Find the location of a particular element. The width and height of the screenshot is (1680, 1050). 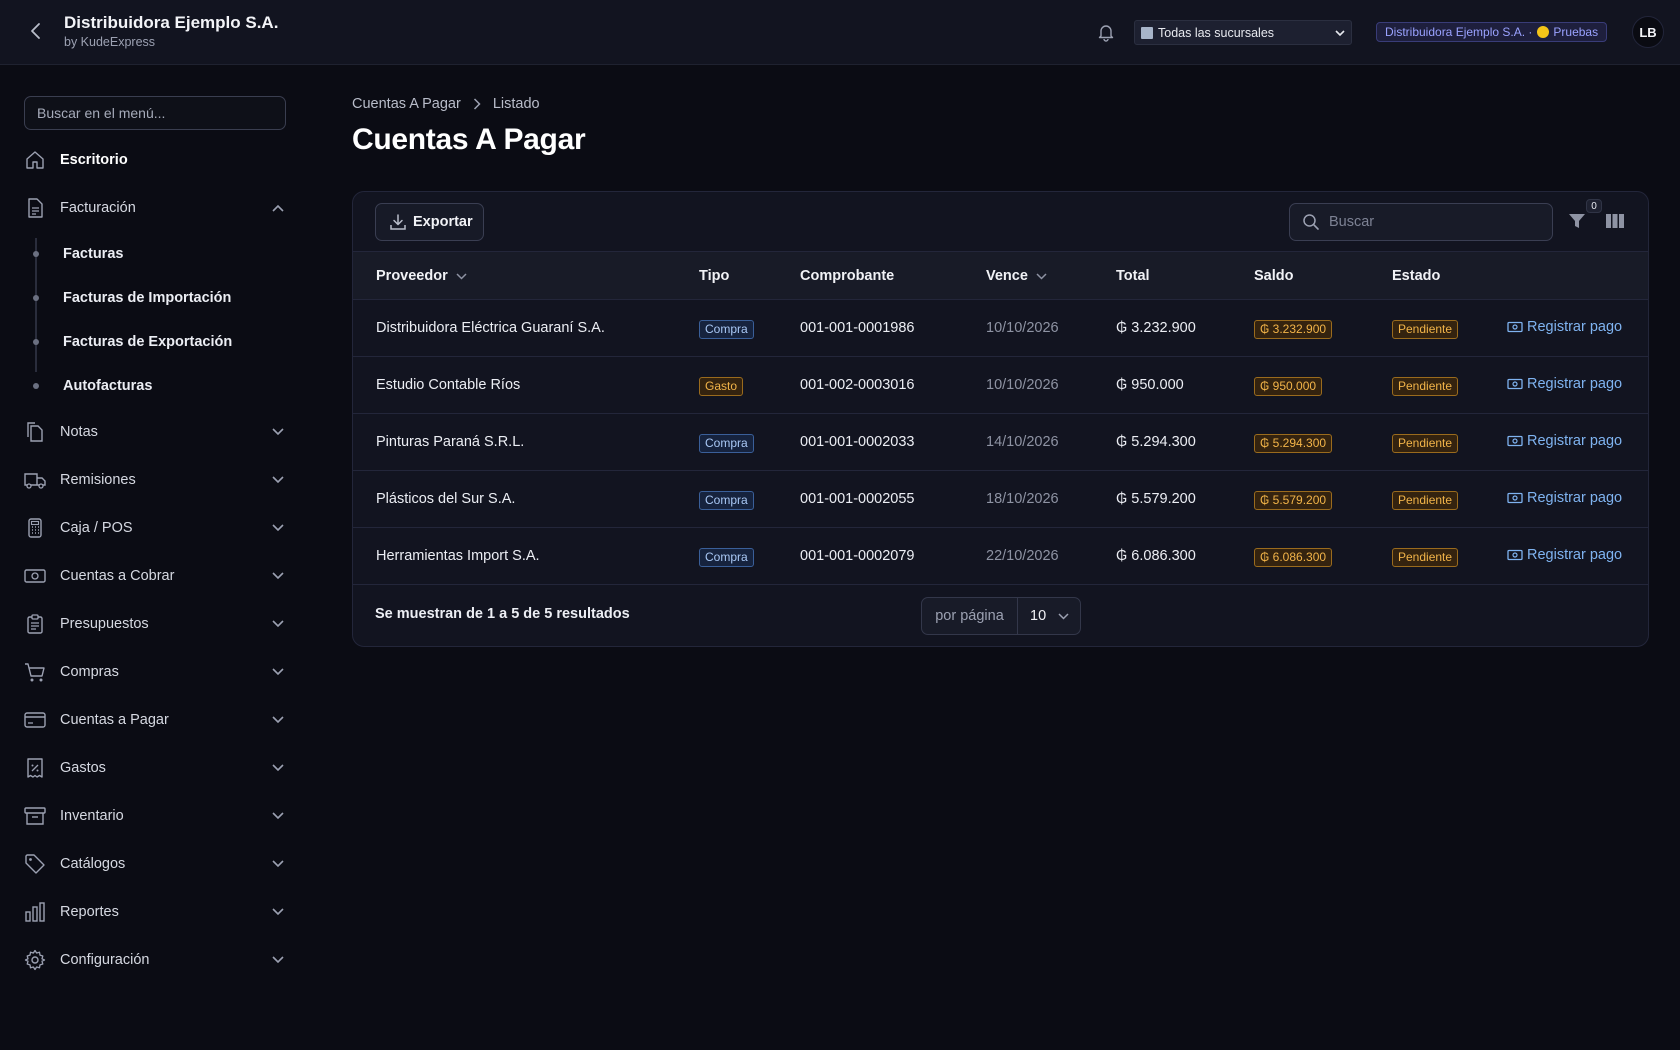

sidebar-item-inventario: Inventario is located at coordinates (155, 816).